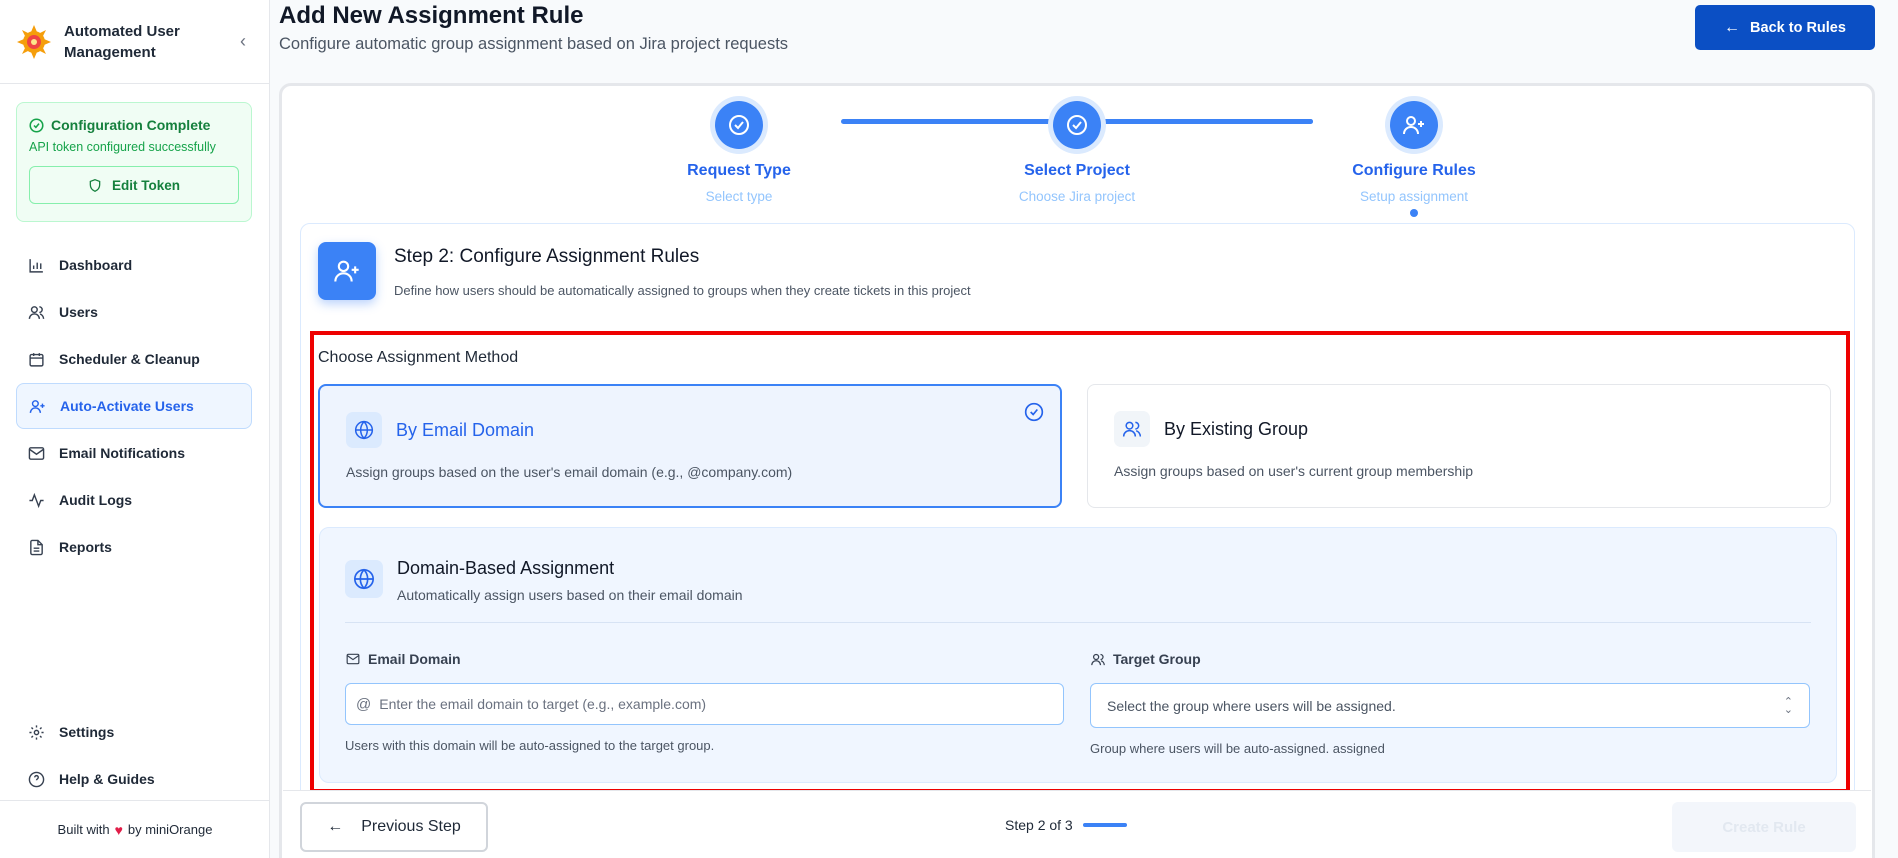 The image size is (1898, 858). Describe the element at coordinates (83, 829) in the screenshot. I see `footer-prefix: Built with` at that location.